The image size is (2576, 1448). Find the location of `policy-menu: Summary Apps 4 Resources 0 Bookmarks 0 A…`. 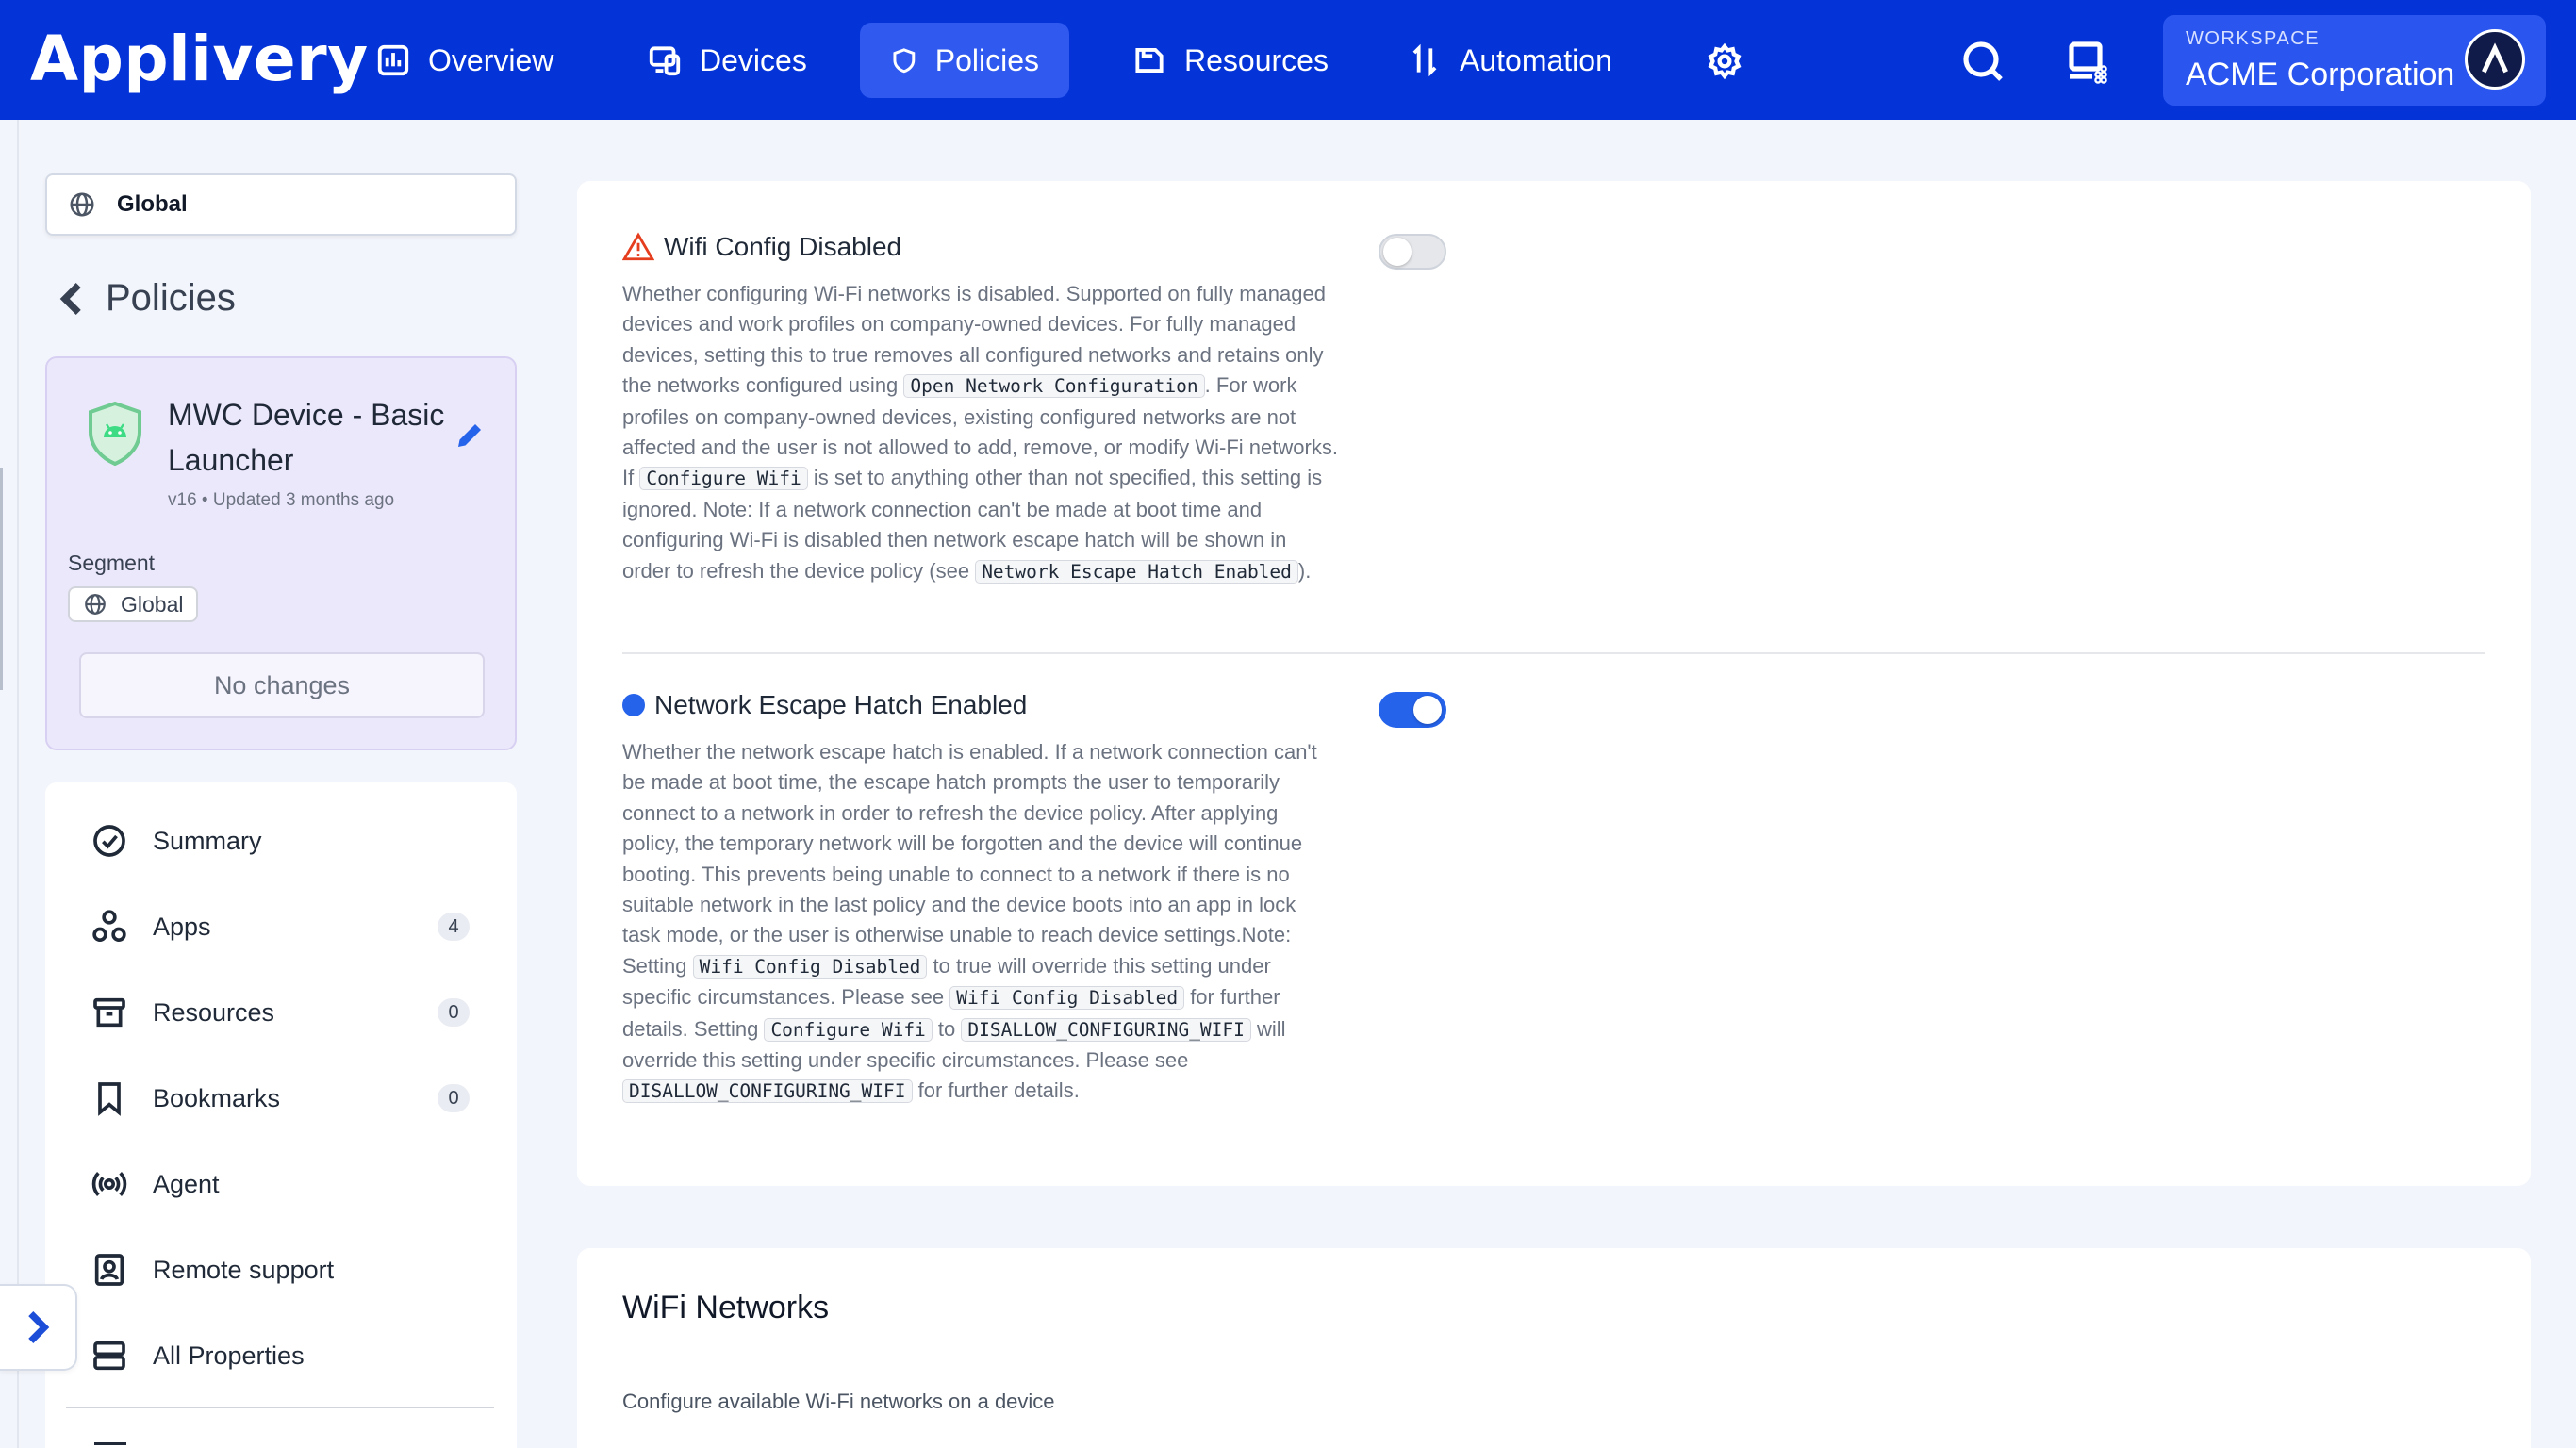

policy-menu: Summary Apps 4 Resources 0 Bookmarks 0 A… is located at coordinates (281, 1115).